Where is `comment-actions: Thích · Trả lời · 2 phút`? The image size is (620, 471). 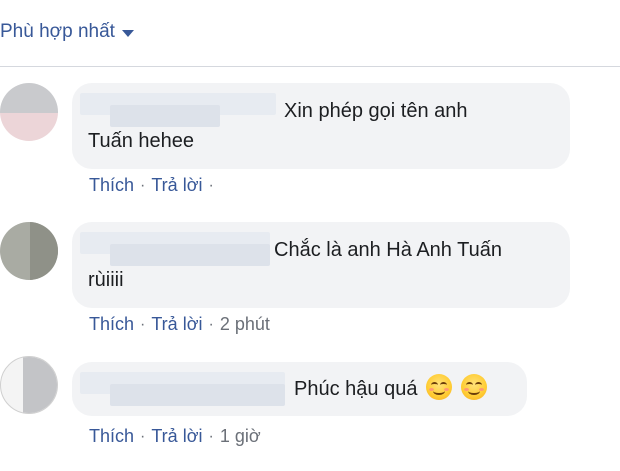 comment-actions: Thích · Trả lời · 2 phút is located at coordinates (179, 324).